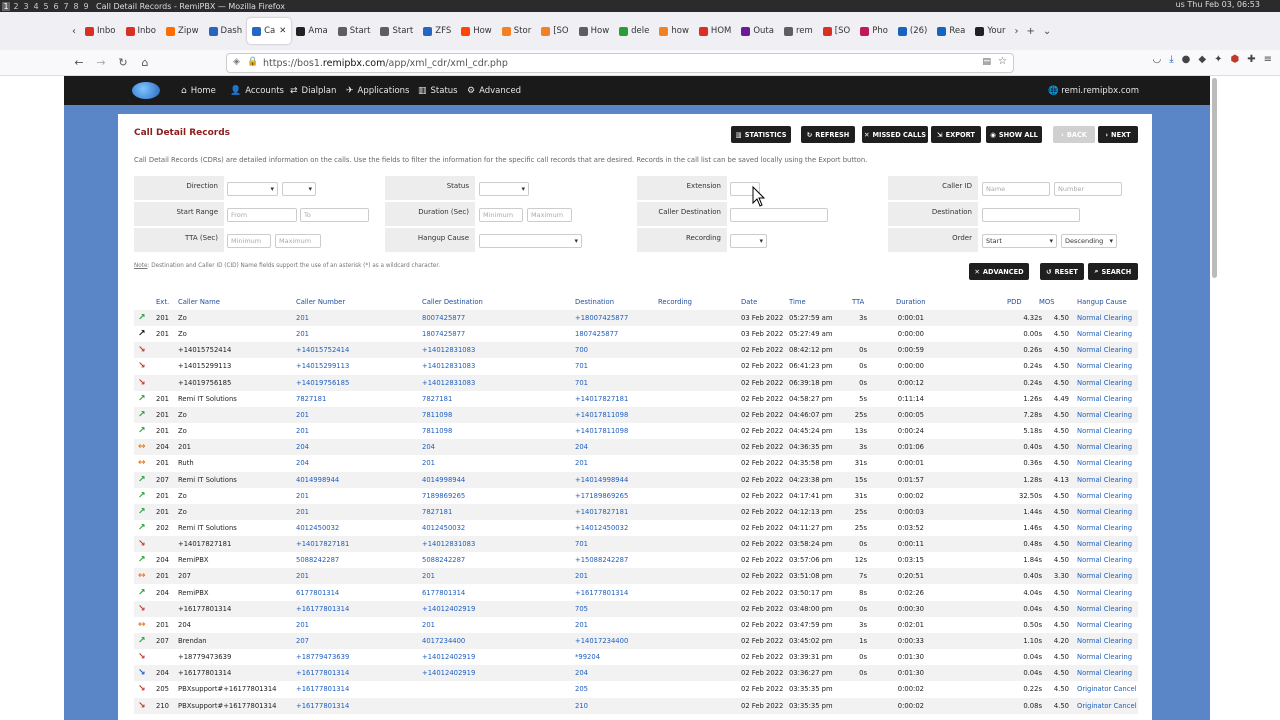  What do you see at coordinates (443, 318) in the screenshot?
I see `cell-cdest: 8007425877` at bounding box center [443, 318].